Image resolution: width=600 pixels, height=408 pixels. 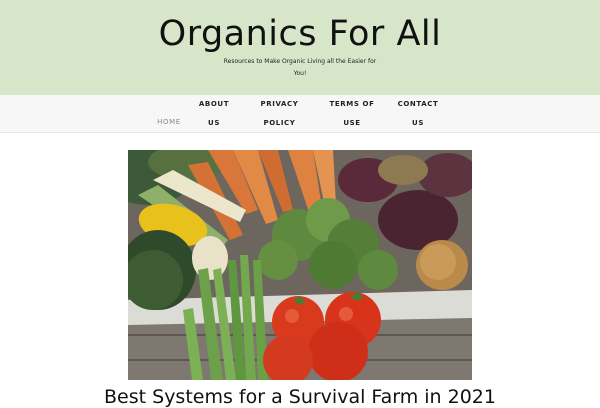 I want to click on nav-item-about-us: ABOUT US, so click(x=214, y=114).